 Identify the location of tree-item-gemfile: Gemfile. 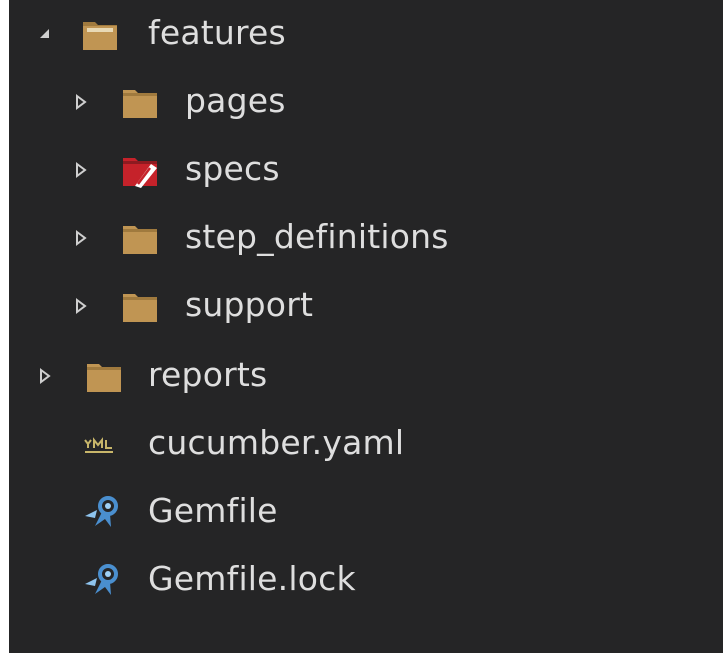
(366, 512).